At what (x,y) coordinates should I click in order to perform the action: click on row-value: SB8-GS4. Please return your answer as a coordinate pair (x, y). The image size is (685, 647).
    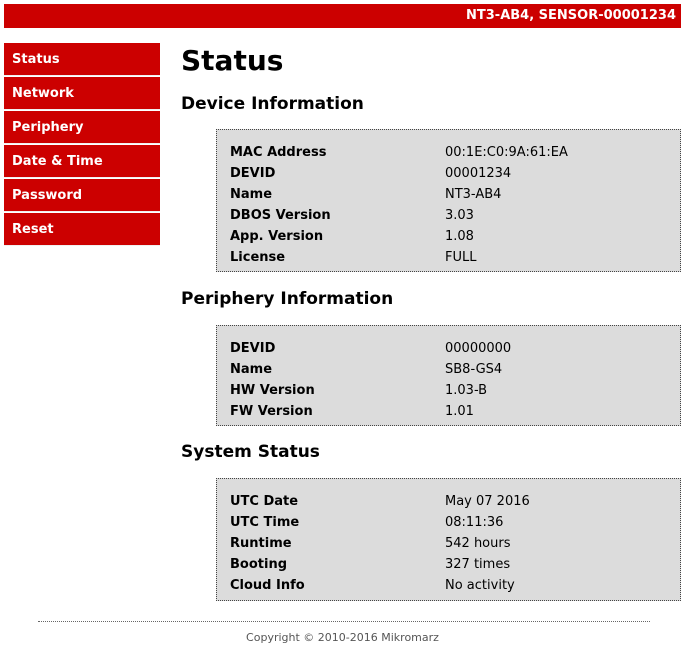
    Looking at the image, I should click on (474, 369).